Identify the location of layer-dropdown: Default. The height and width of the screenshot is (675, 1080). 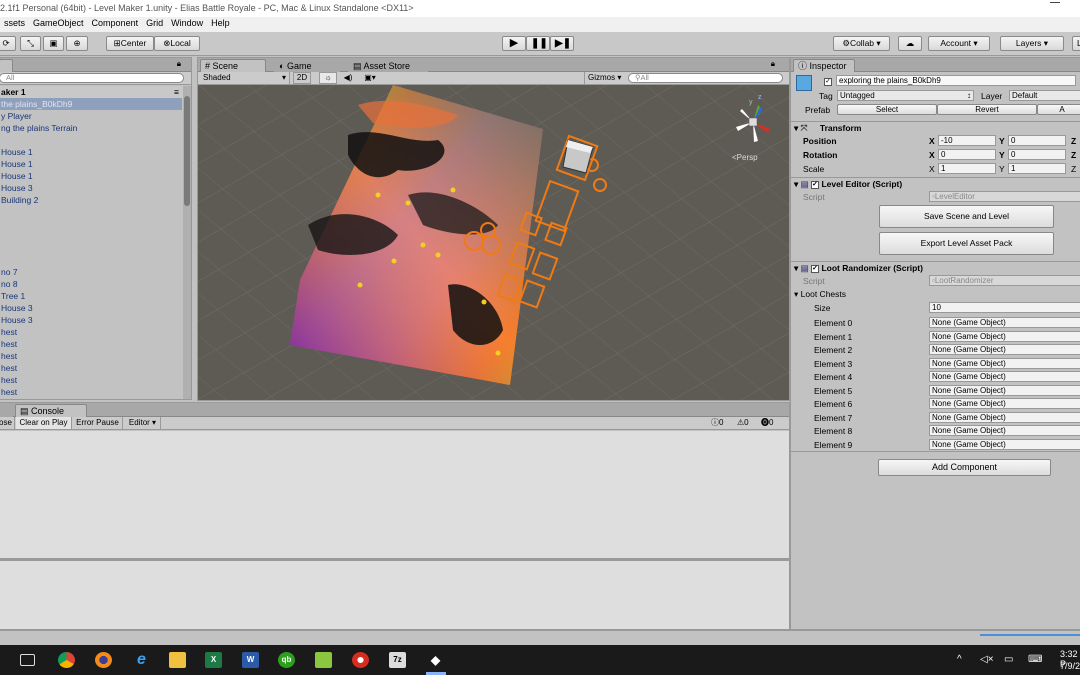
(1044, 95).